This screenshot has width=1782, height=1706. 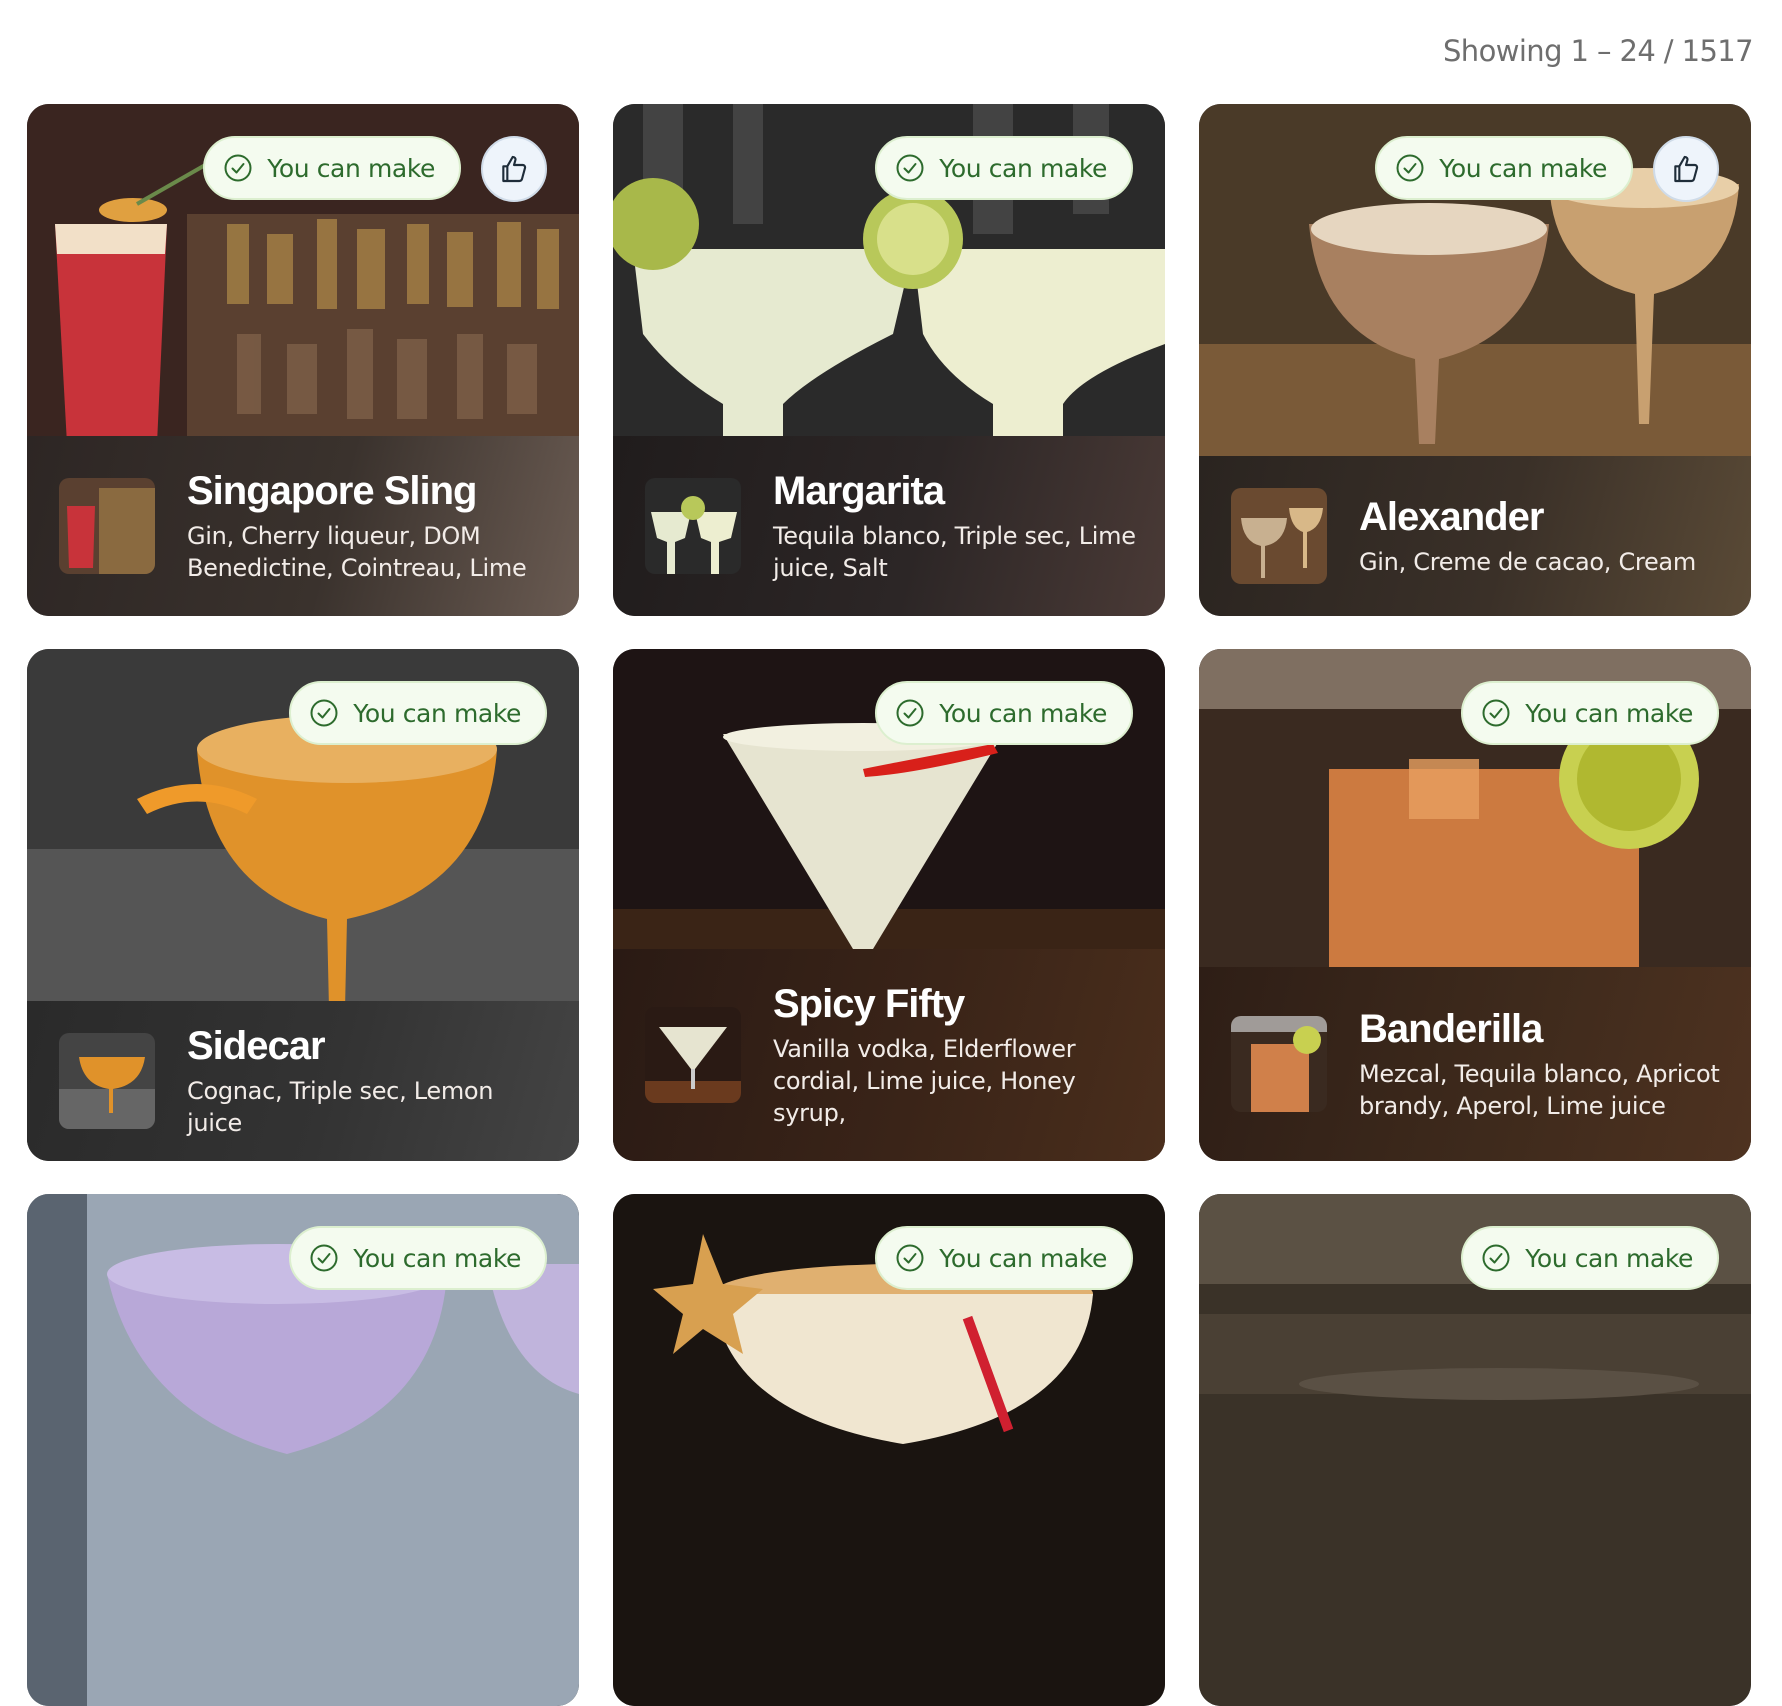 What do you see at coordinates (859, 490) in the screenshot?
I see `cocktail-title: Margarita` at bounding box center [859, 490].